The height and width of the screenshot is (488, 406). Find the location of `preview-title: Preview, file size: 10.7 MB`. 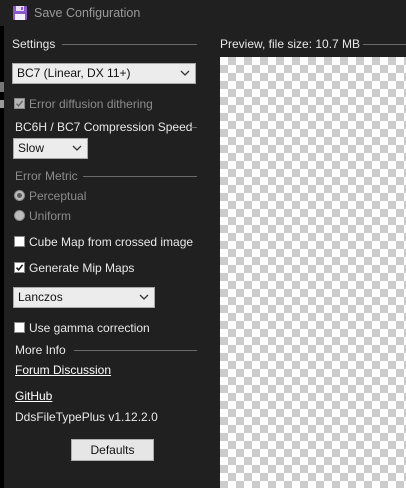

preview-title: Preview, file size: 10.7 MB is located at coordinates (290, 44).